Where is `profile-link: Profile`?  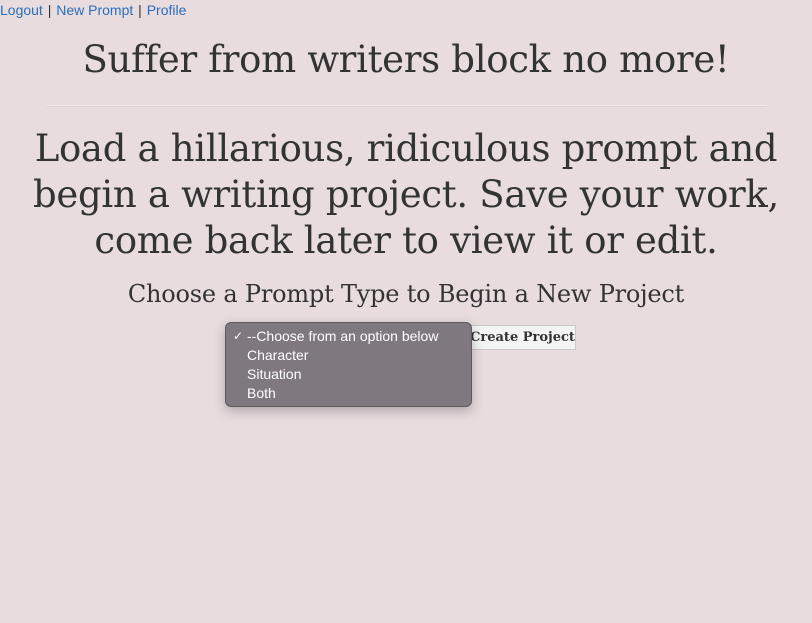 profile-link: Profile is located at coordinates (167, 10).